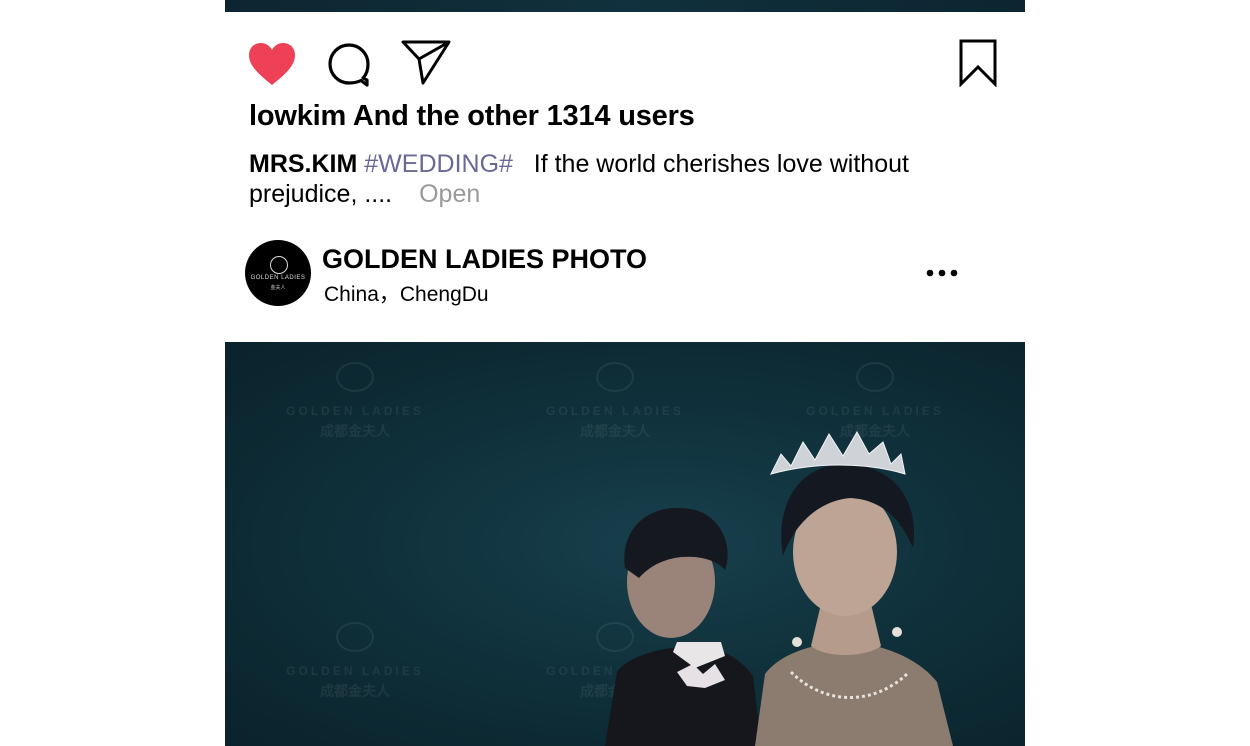 This screenshot has width=1250, height=746. What do you see at coordinates (272, 64) in the screenshot?
I see `heart-icon` at bounding box center [272, 64].